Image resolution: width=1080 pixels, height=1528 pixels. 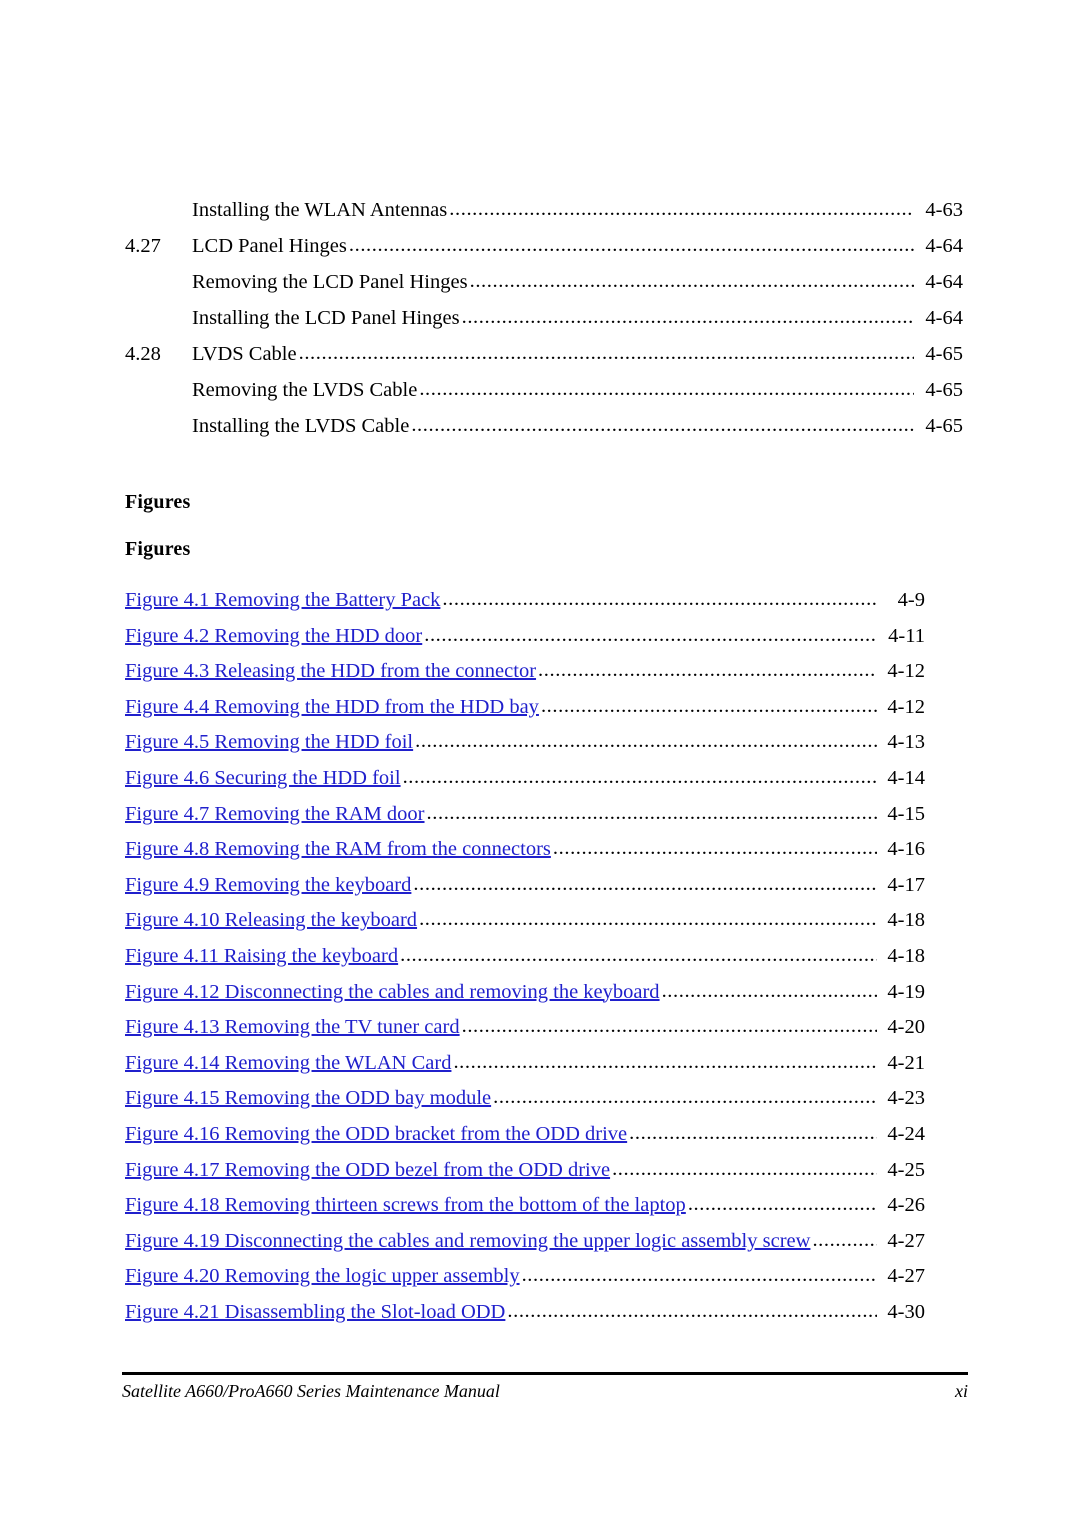 I want to click on figure-entry-link: Figure 4.2 Removing the HDD door, so click(x=274, y=637).